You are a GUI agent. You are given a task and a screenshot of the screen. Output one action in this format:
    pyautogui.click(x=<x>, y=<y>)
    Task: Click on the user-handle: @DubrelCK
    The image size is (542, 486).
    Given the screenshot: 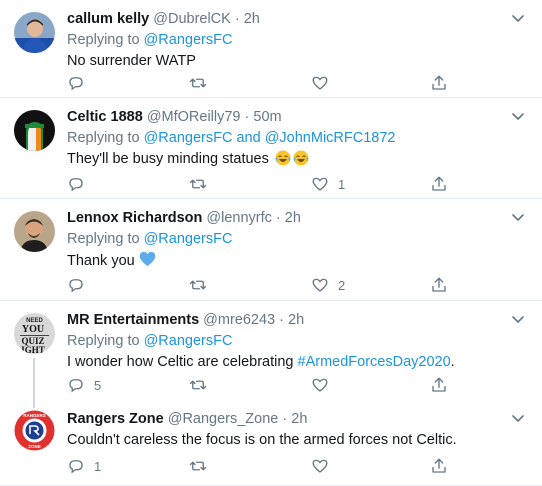 What is the action you would take?
    pyautogui.click(x=192, y=19)
    